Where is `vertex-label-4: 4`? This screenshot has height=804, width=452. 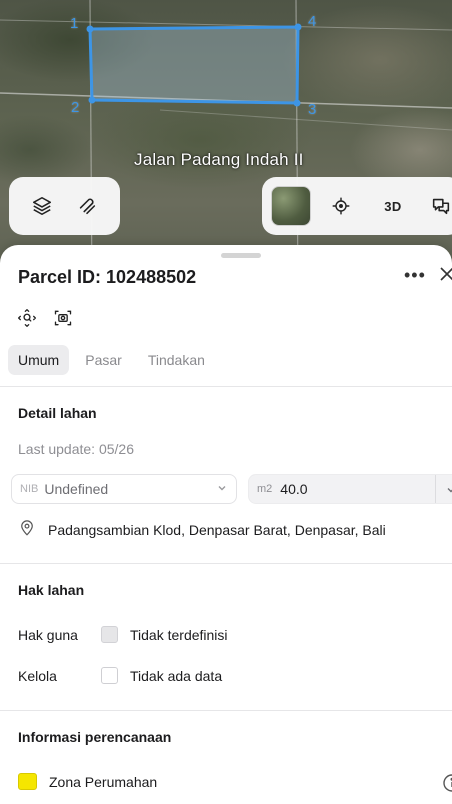 vertex-label-4: 4 is located at coordinates (312, 21).